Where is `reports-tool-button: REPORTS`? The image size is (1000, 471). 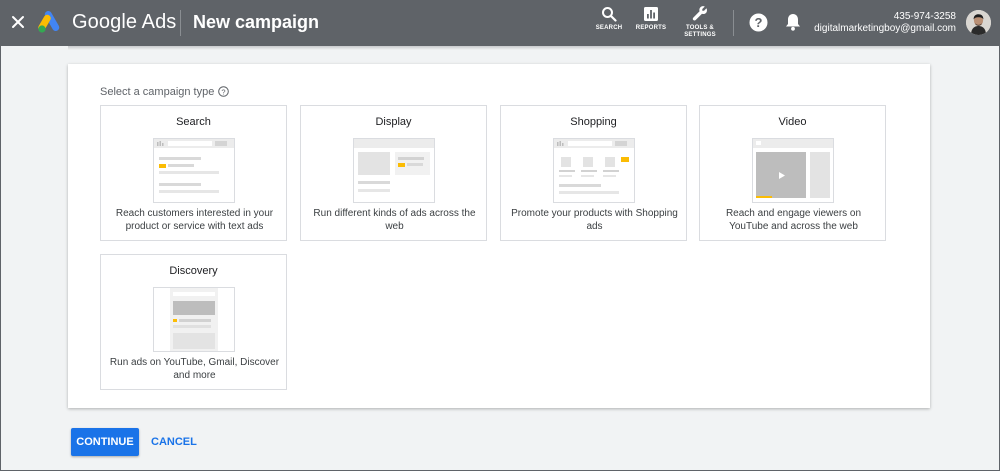
reports-tool-button: REPORTS is located at coordinates (651, 19).